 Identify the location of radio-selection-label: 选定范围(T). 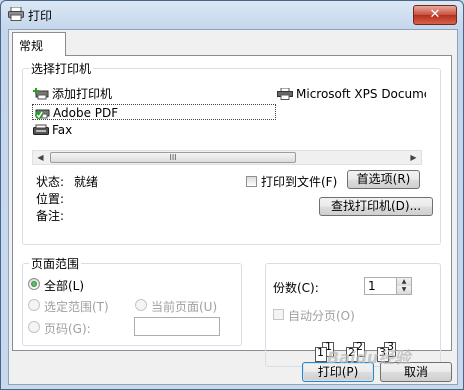
(76, 306).